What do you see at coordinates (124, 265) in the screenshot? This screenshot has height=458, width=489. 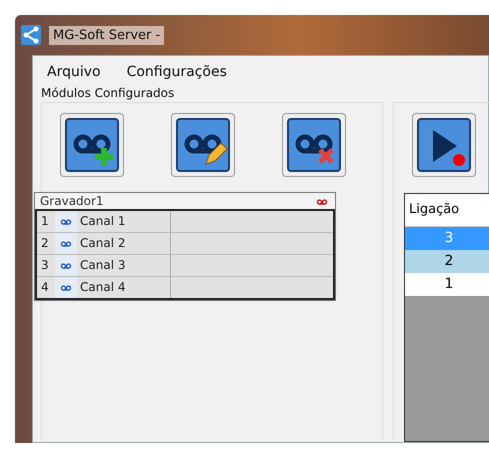 I see `channel-name: Canal 3` at bounding box center [124, 265].